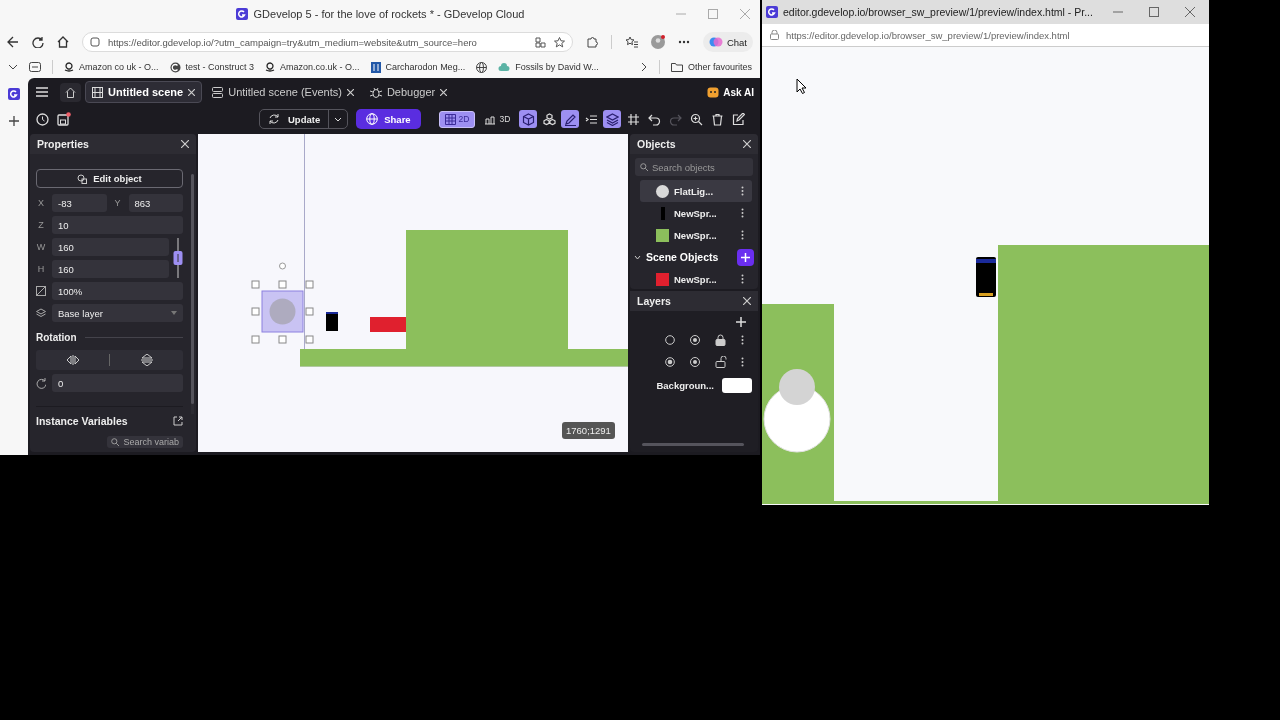  Describe the element at coordinates (13, 67) in the screenshot. I see `chevron-down-icon` at that location.